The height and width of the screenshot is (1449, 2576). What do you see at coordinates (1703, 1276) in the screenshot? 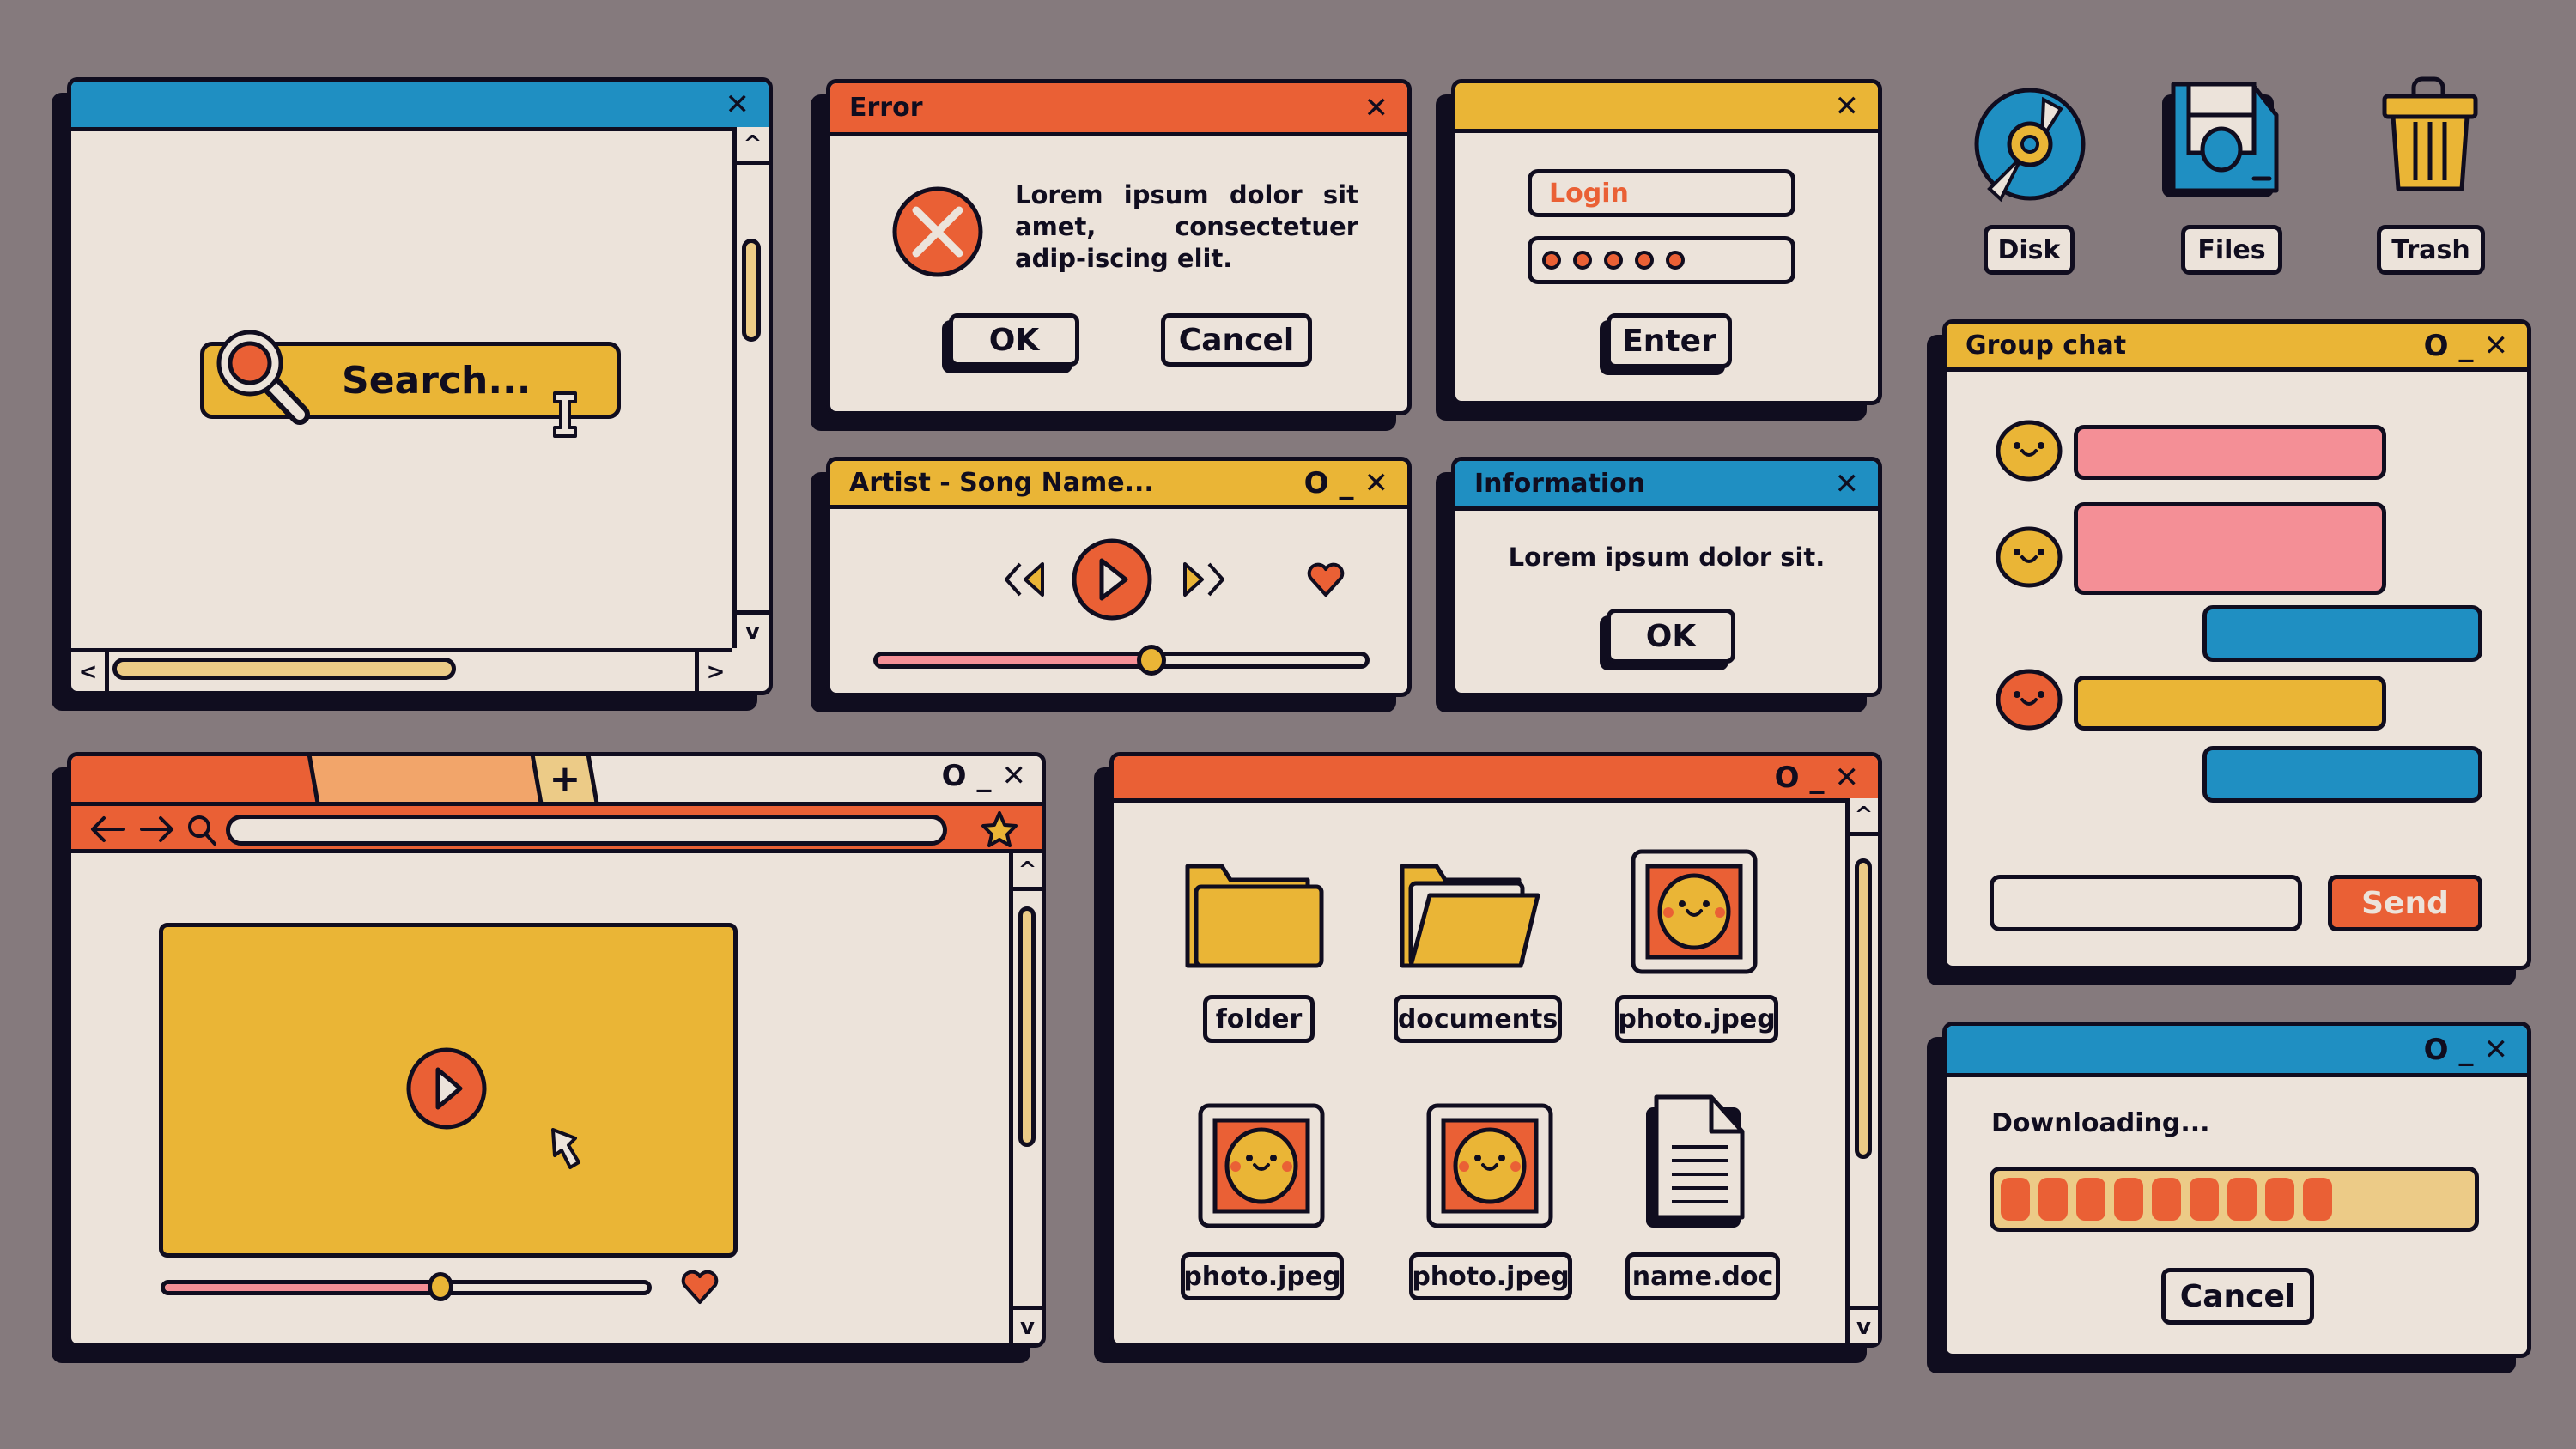
I see `file-label: name.doc` at bounding box center [1703, 1276].